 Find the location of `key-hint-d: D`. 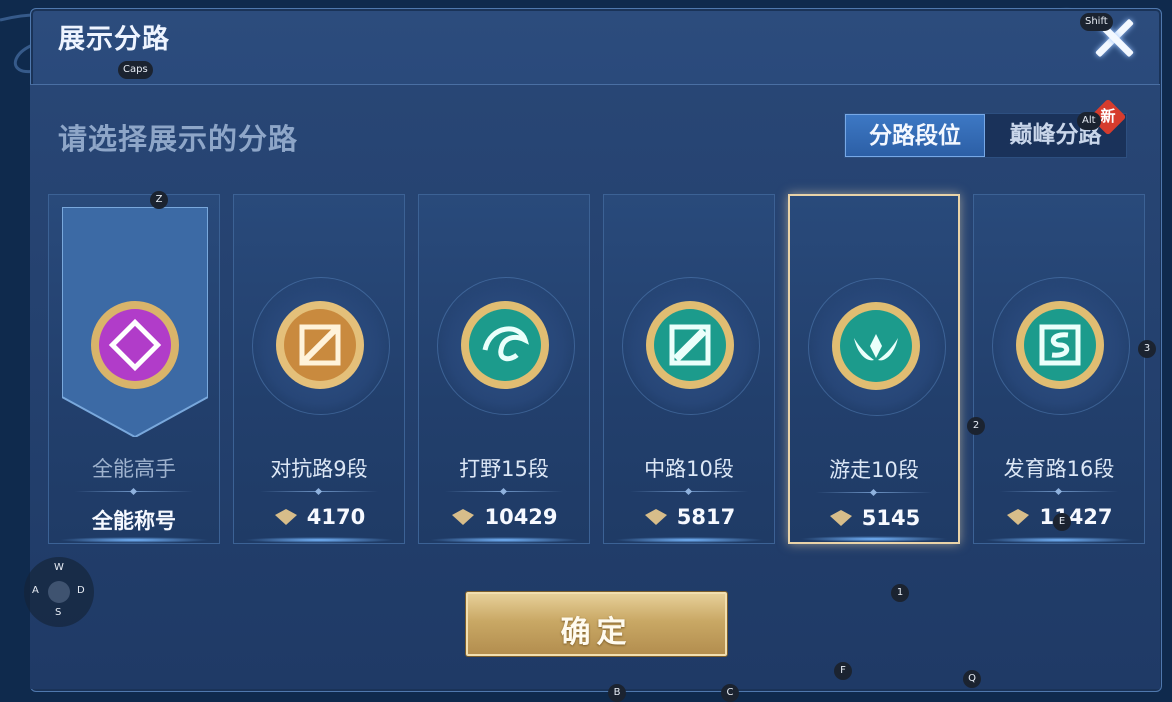

key-hint-d: D is located at coordinates (81, 590).